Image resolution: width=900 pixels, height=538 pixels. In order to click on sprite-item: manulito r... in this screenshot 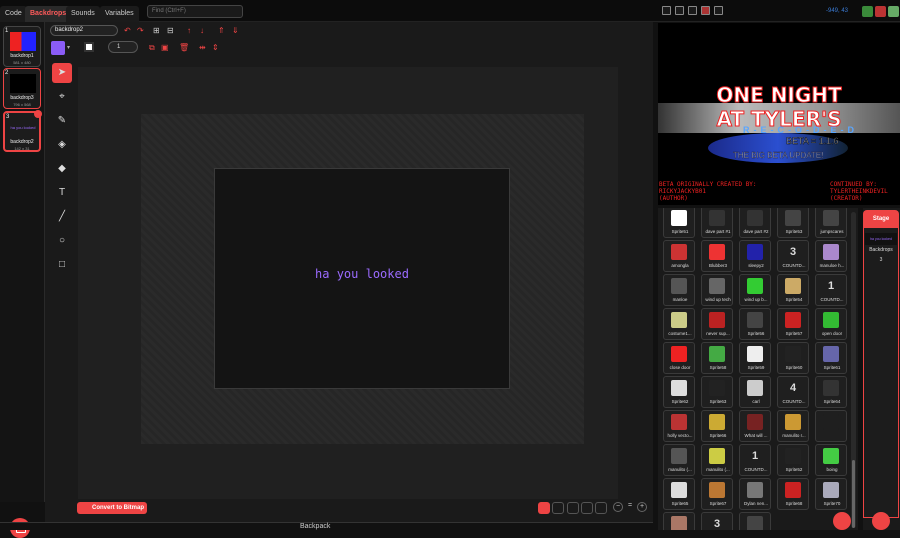, I will do `click(793, 426)`.